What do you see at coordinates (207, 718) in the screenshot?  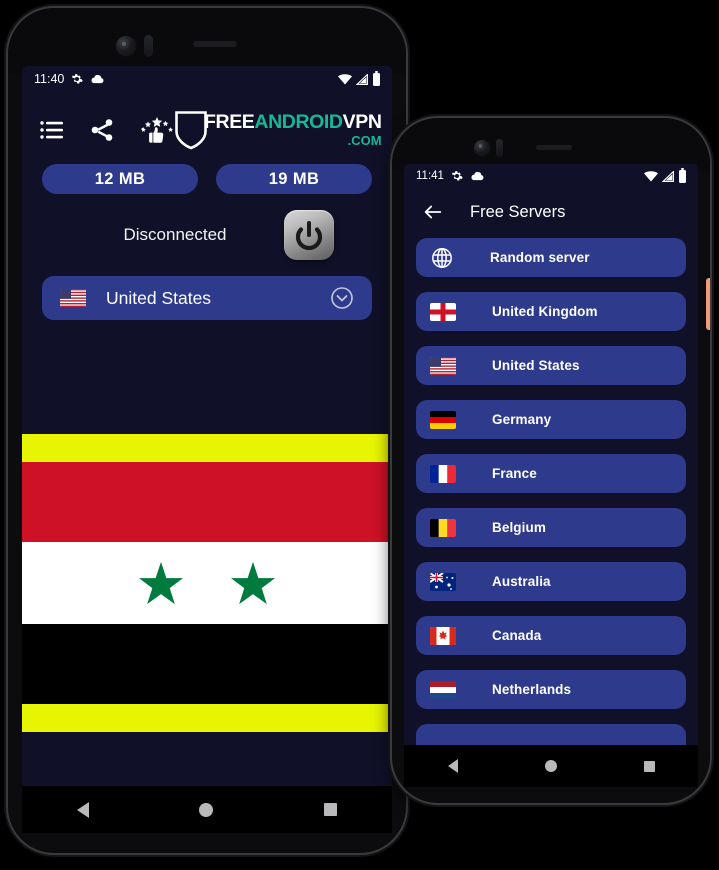 I see `banner-band-bottom` at bounding box center [207, 718].